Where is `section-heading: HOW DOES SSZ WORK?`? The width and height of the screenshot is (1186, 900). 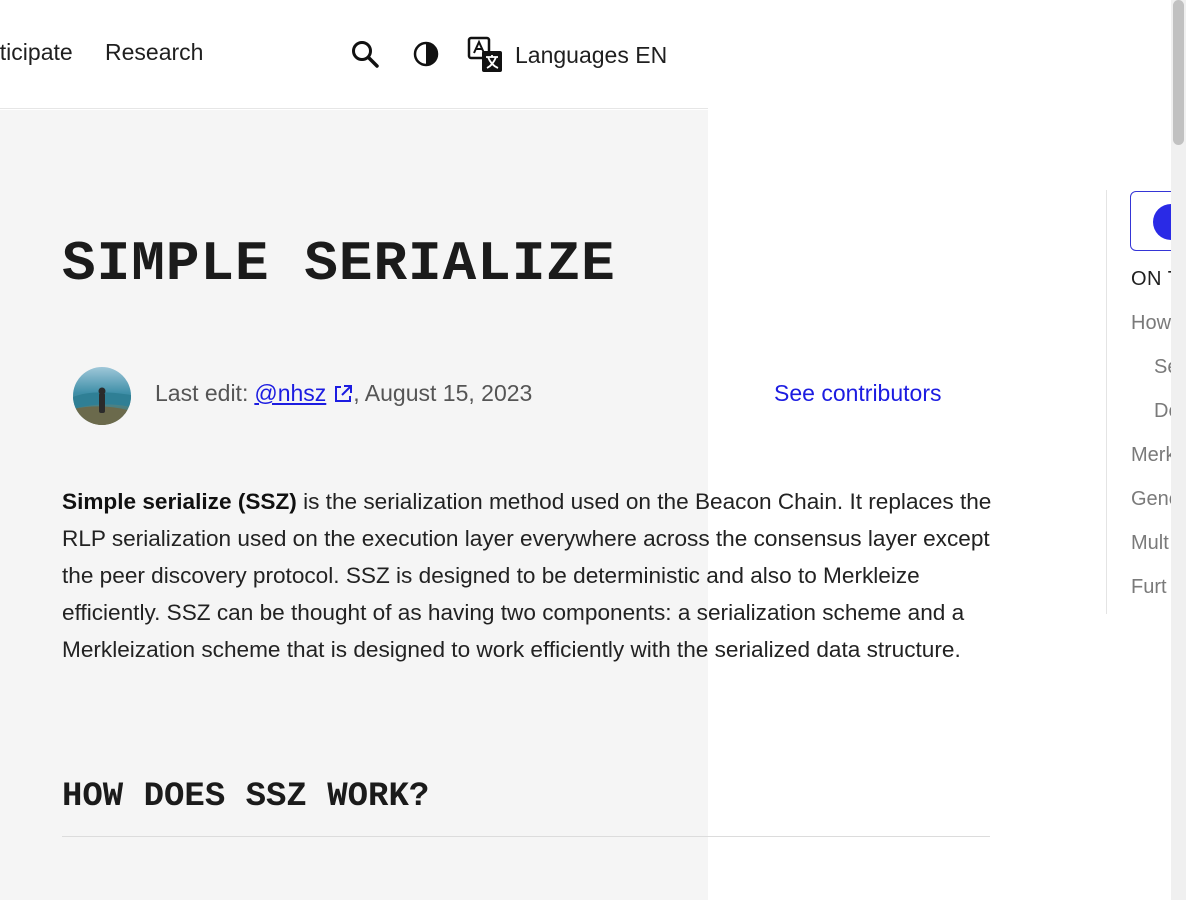
section-heading: HOW DOES SSZ WORK? is located at coordinates (246, 797).